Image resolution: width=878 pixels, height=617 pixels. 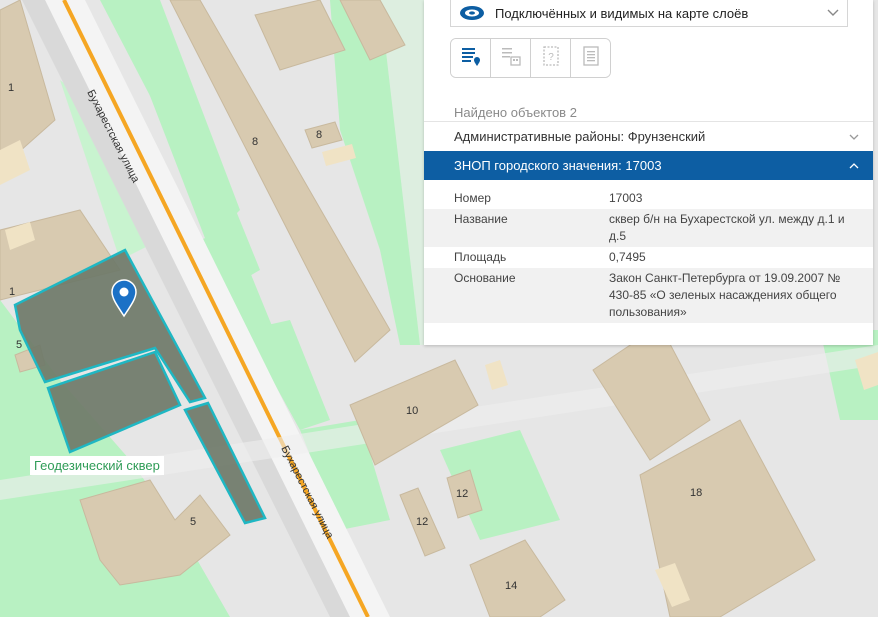 I want to click on building-number: 18, so click(x=696, y=493).